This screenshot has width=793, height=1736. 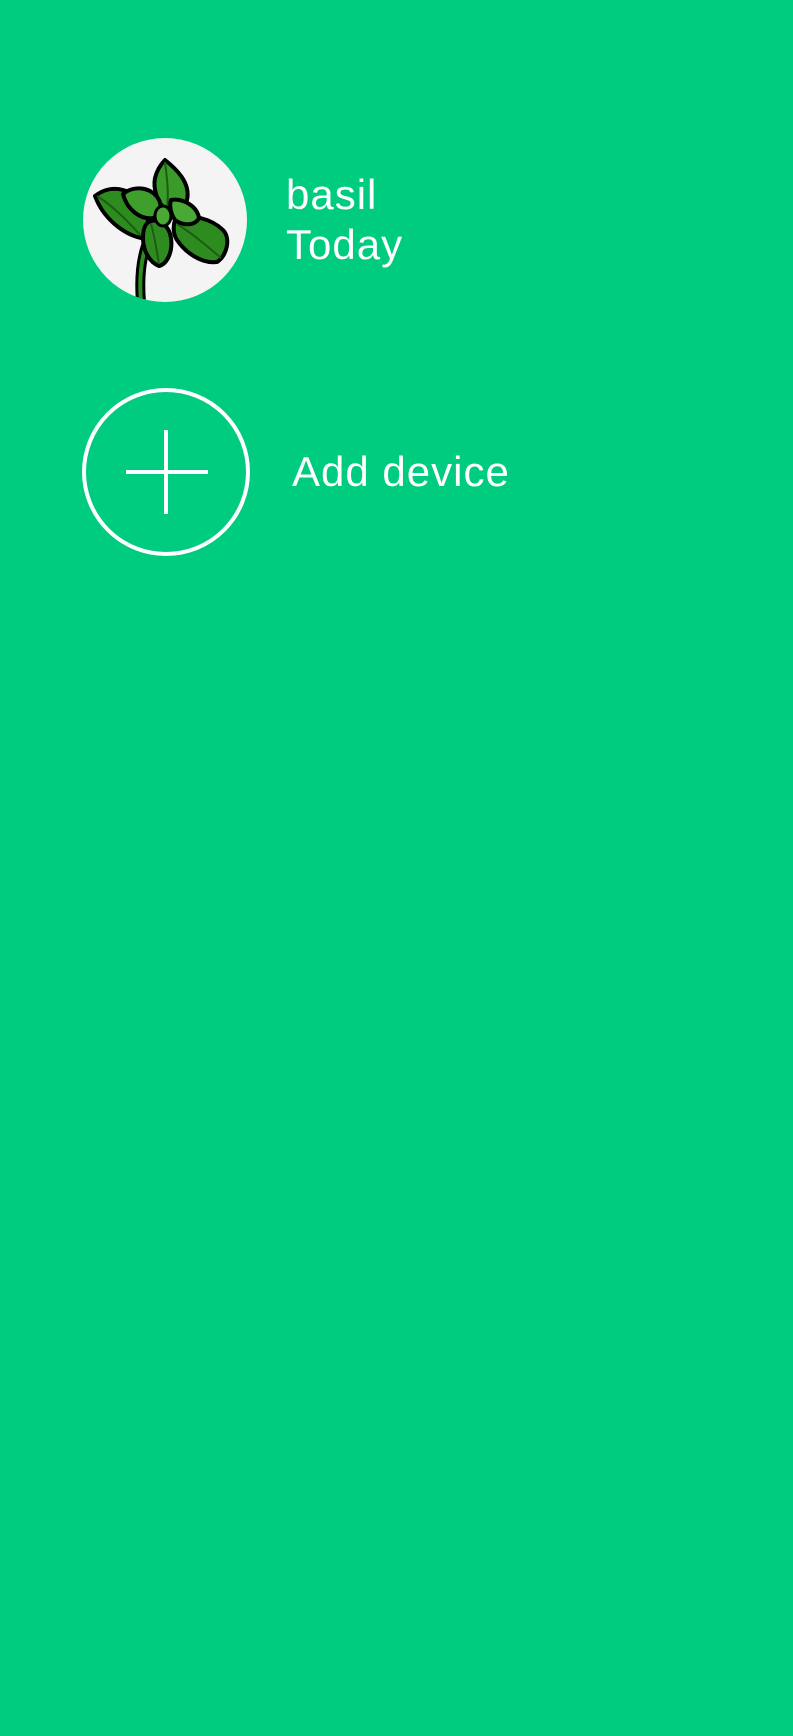 What do you see at coordinates (345, 244) in the screenshot?
I see `device-last-seen: Today` at bounding box center [345, 244].